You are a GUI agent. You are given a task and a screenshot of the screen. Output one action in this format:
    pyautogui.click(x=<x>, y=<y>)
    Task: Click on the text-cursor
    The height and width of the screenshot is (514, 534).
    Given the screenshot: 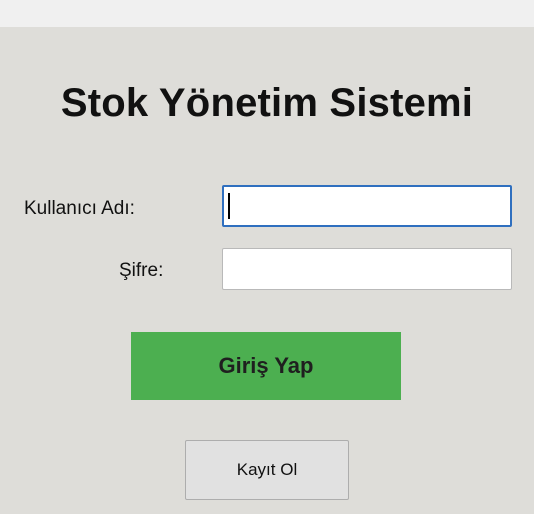 What is the action you would take?
    pyautogui.click(x=229, y=206)
    